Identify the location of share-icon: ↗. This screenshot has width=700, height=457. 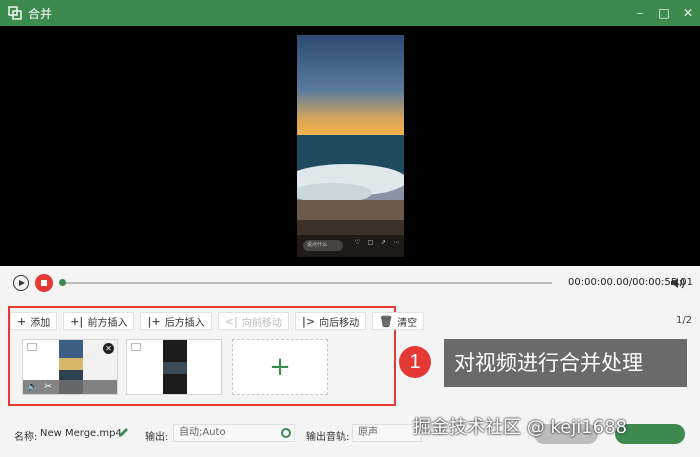
(383, 242).